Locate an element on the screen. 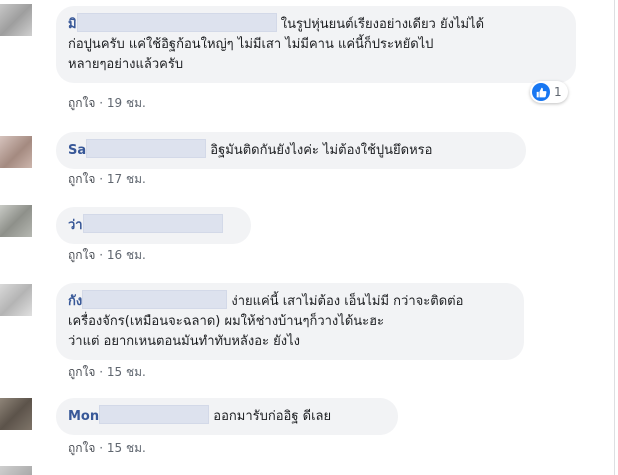  comment-text: ออกมารับก่ออิฐ ดีเลย is located at coordinates (272, 416).